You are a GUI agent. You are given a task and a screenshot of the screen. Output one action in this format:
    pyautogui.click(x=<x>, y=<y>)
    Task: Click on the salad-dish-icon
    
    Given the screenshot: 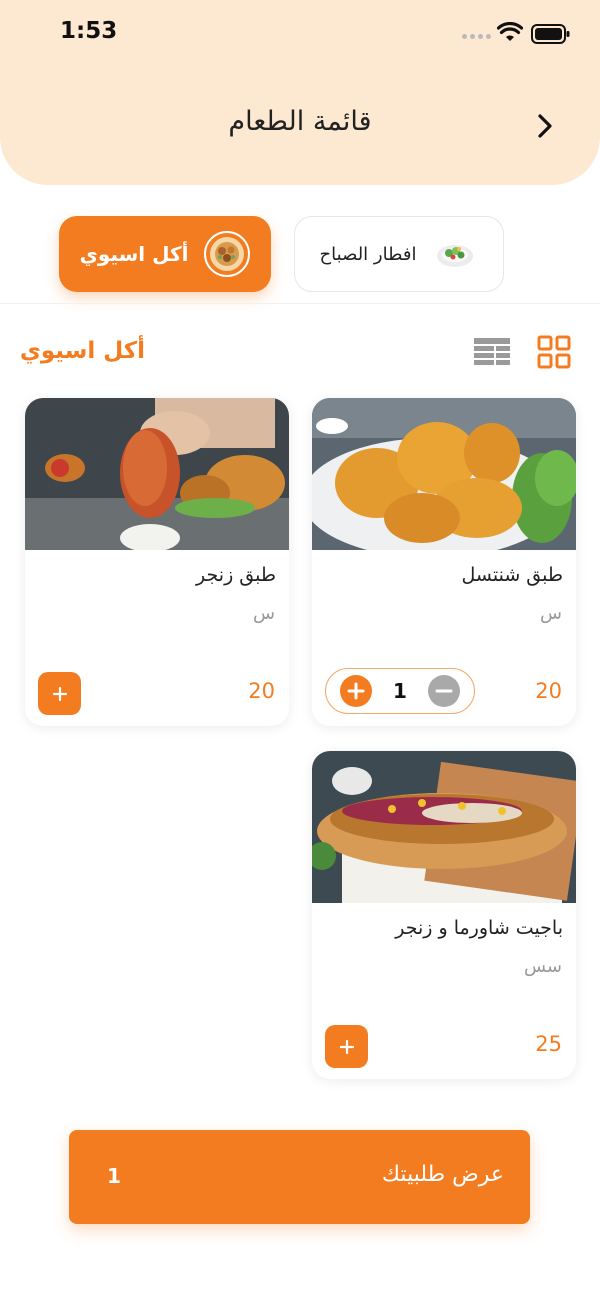 What is the action you would take?
    pyautogui.click(x=455, y=254)
    